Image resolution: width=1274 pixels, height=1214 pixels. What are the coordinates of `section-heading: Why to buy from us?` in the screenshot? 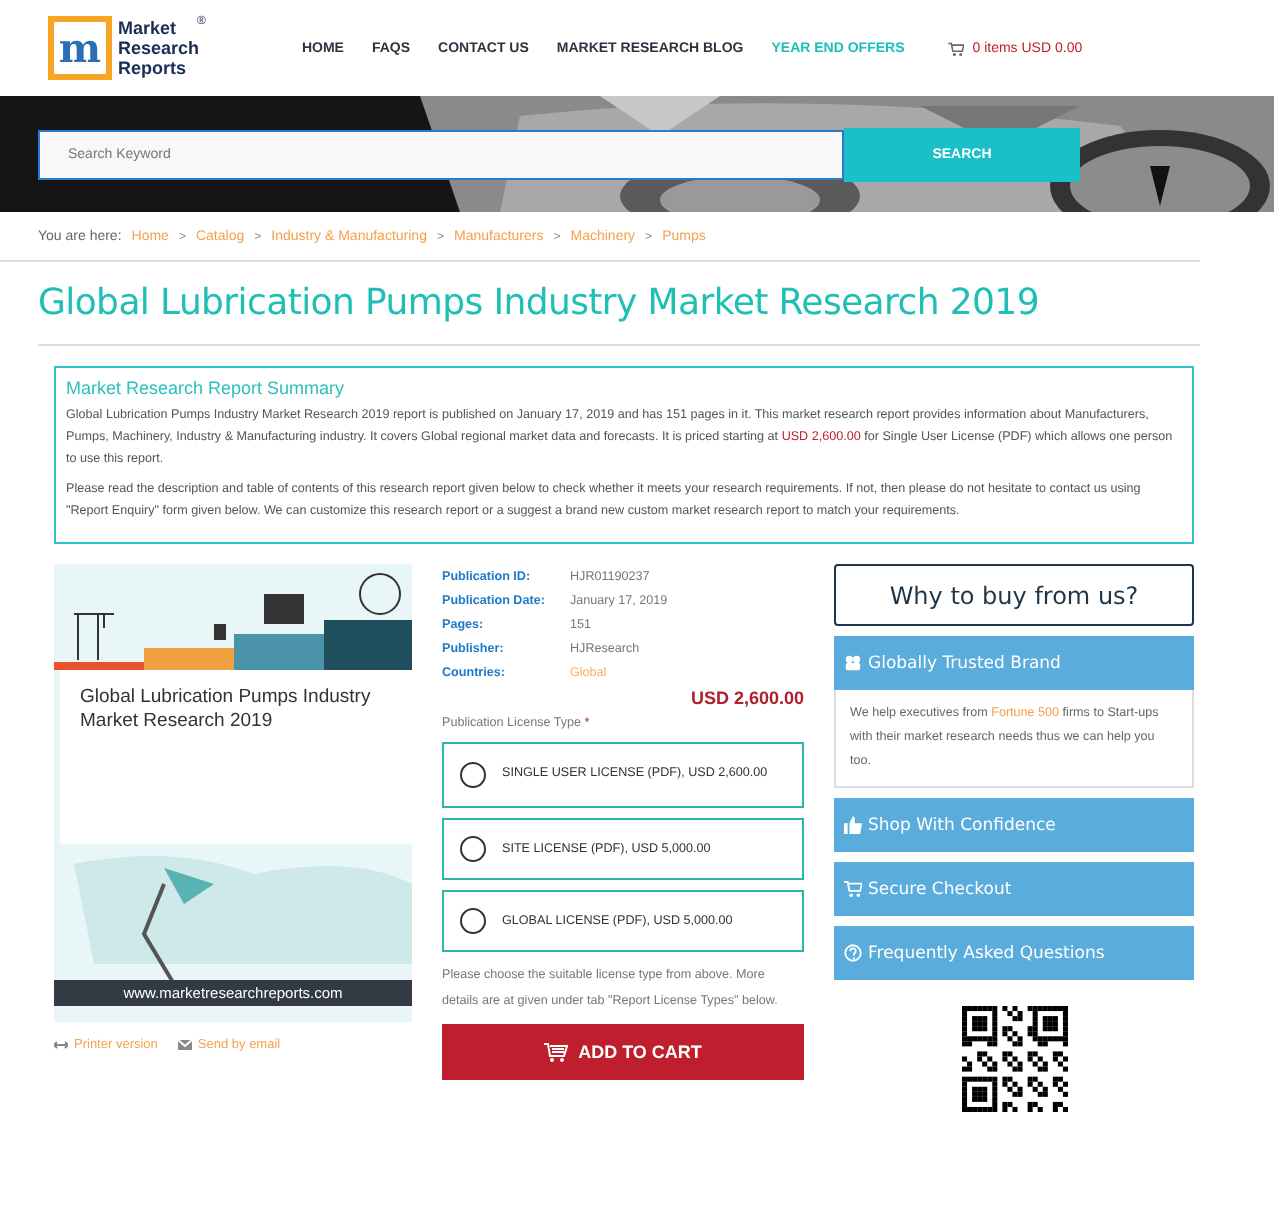 It's located at (1014, 595).